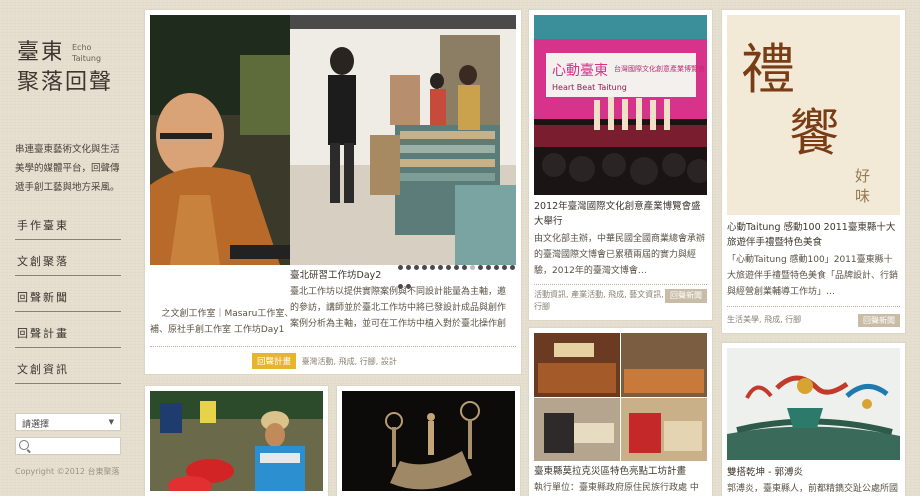 This screenshot has width=920, height=496. I want to click on logo-line-1: 臺東, so click(39, 52).